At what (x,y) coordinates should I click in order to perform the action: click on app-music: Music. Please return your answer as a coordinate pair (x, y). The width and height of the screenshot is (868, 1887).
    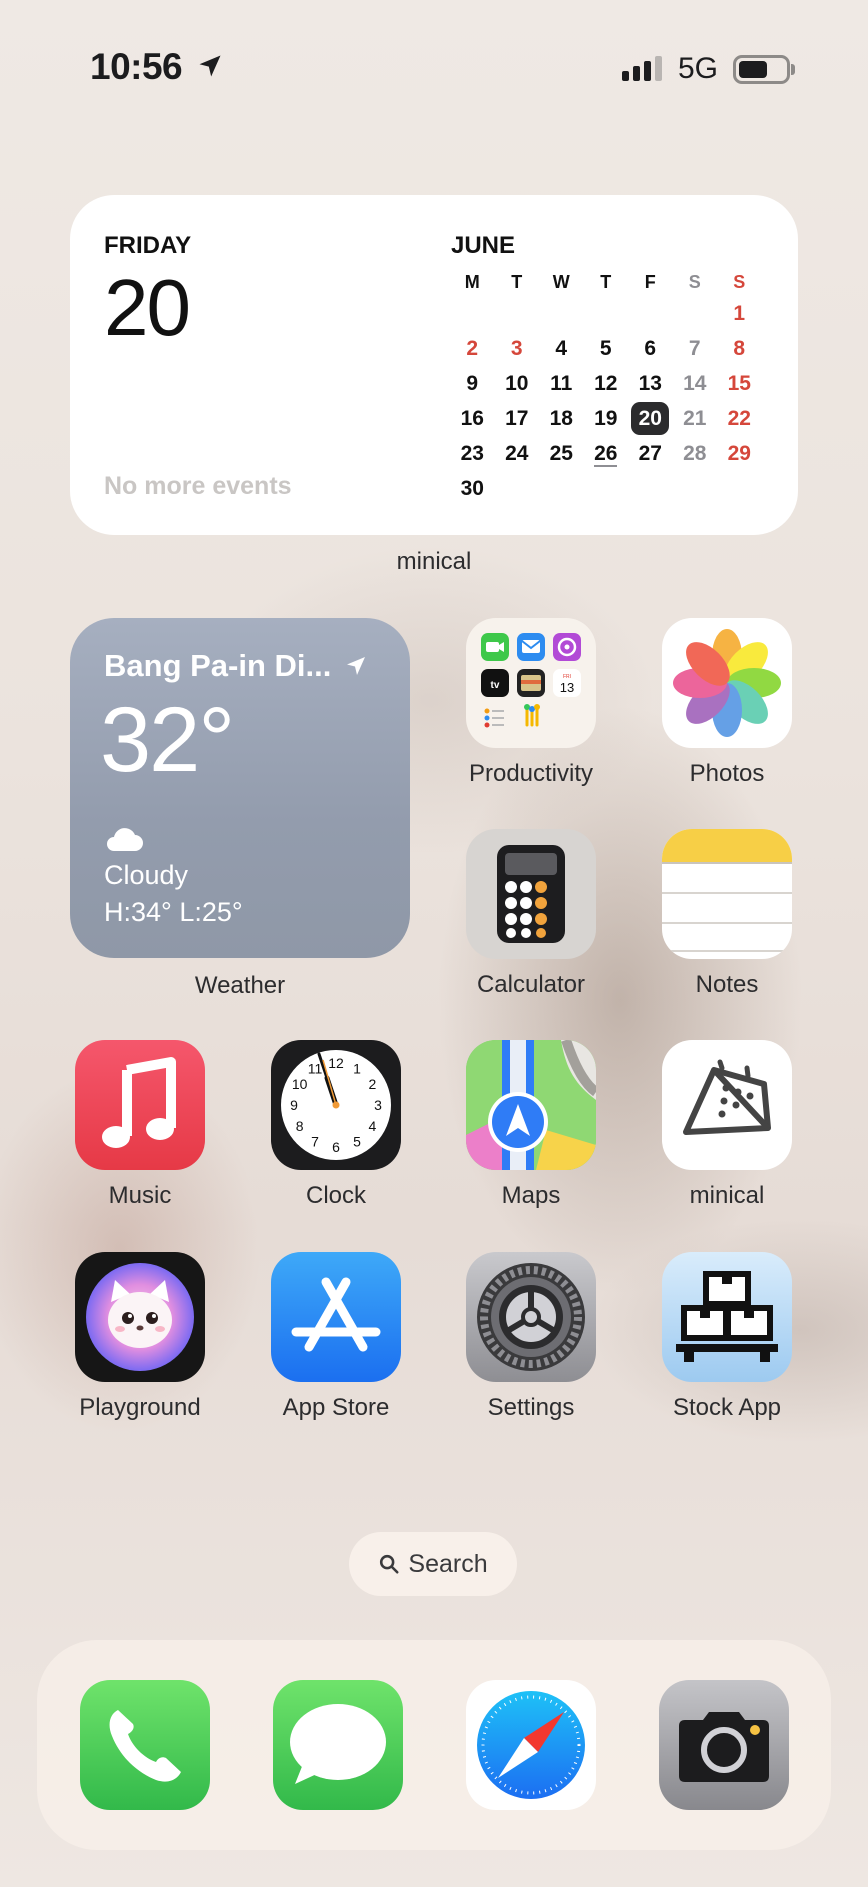
    Looking at the image, I should click on (140, 1124).